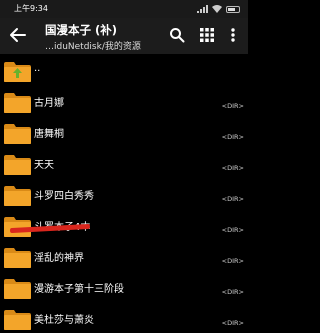  I want to click on folder-row: 斗罗四白秀秀 <DIR>, so click(124, 195).